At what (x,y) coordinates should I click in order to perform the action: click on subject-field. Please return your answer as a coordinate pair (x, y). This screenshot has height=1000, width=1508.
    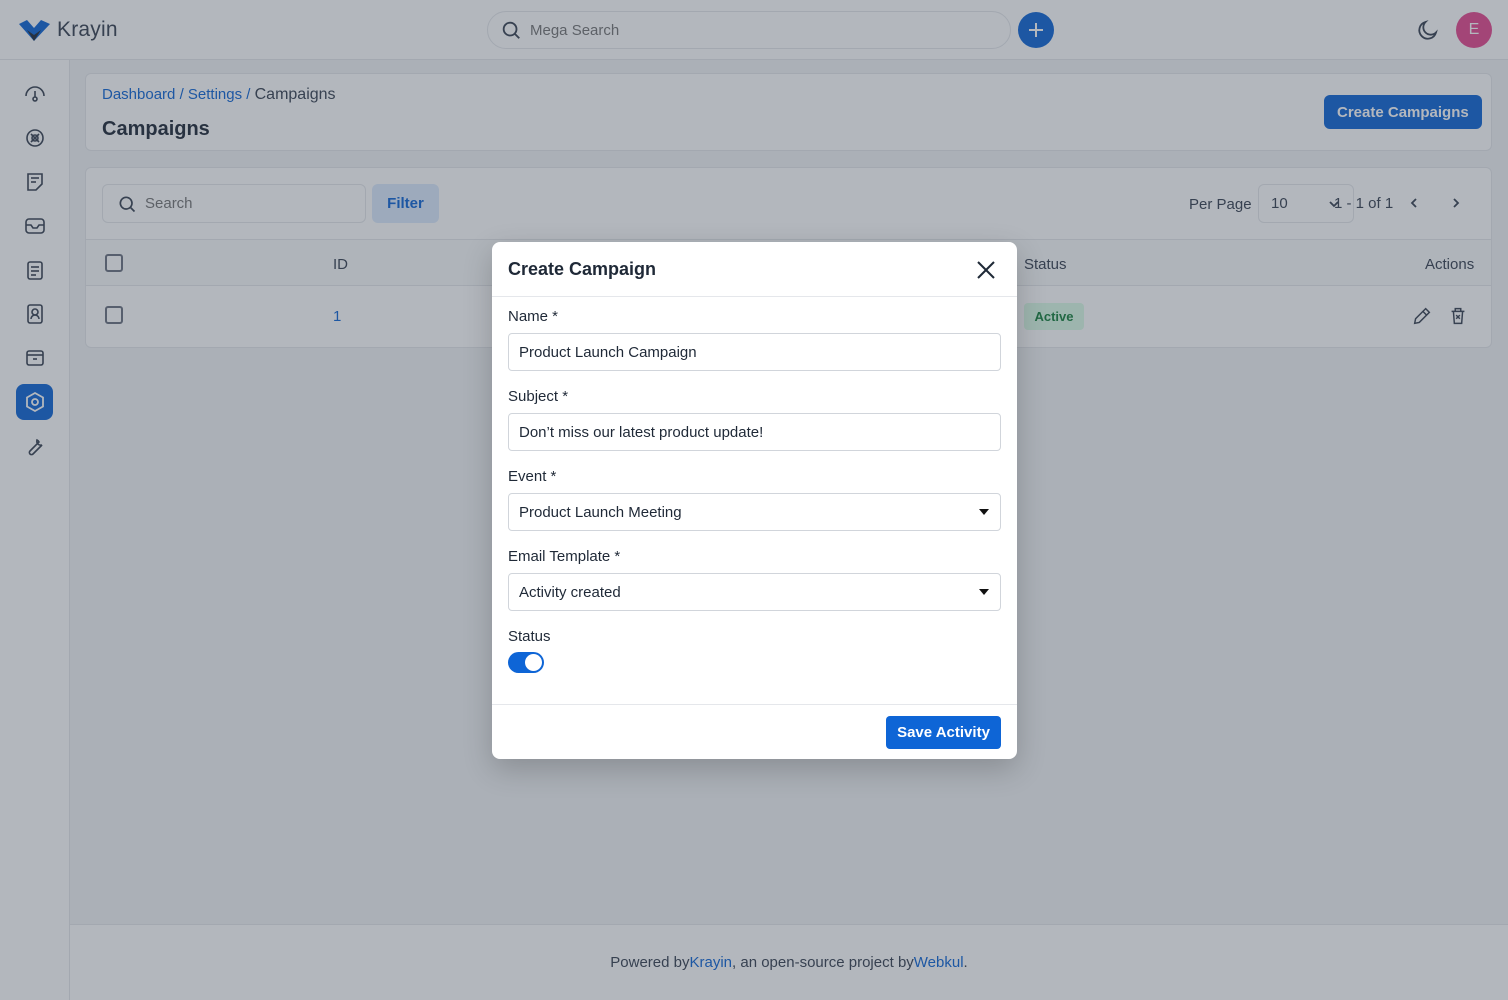
    Looking at the image, I should click on (754, 432).